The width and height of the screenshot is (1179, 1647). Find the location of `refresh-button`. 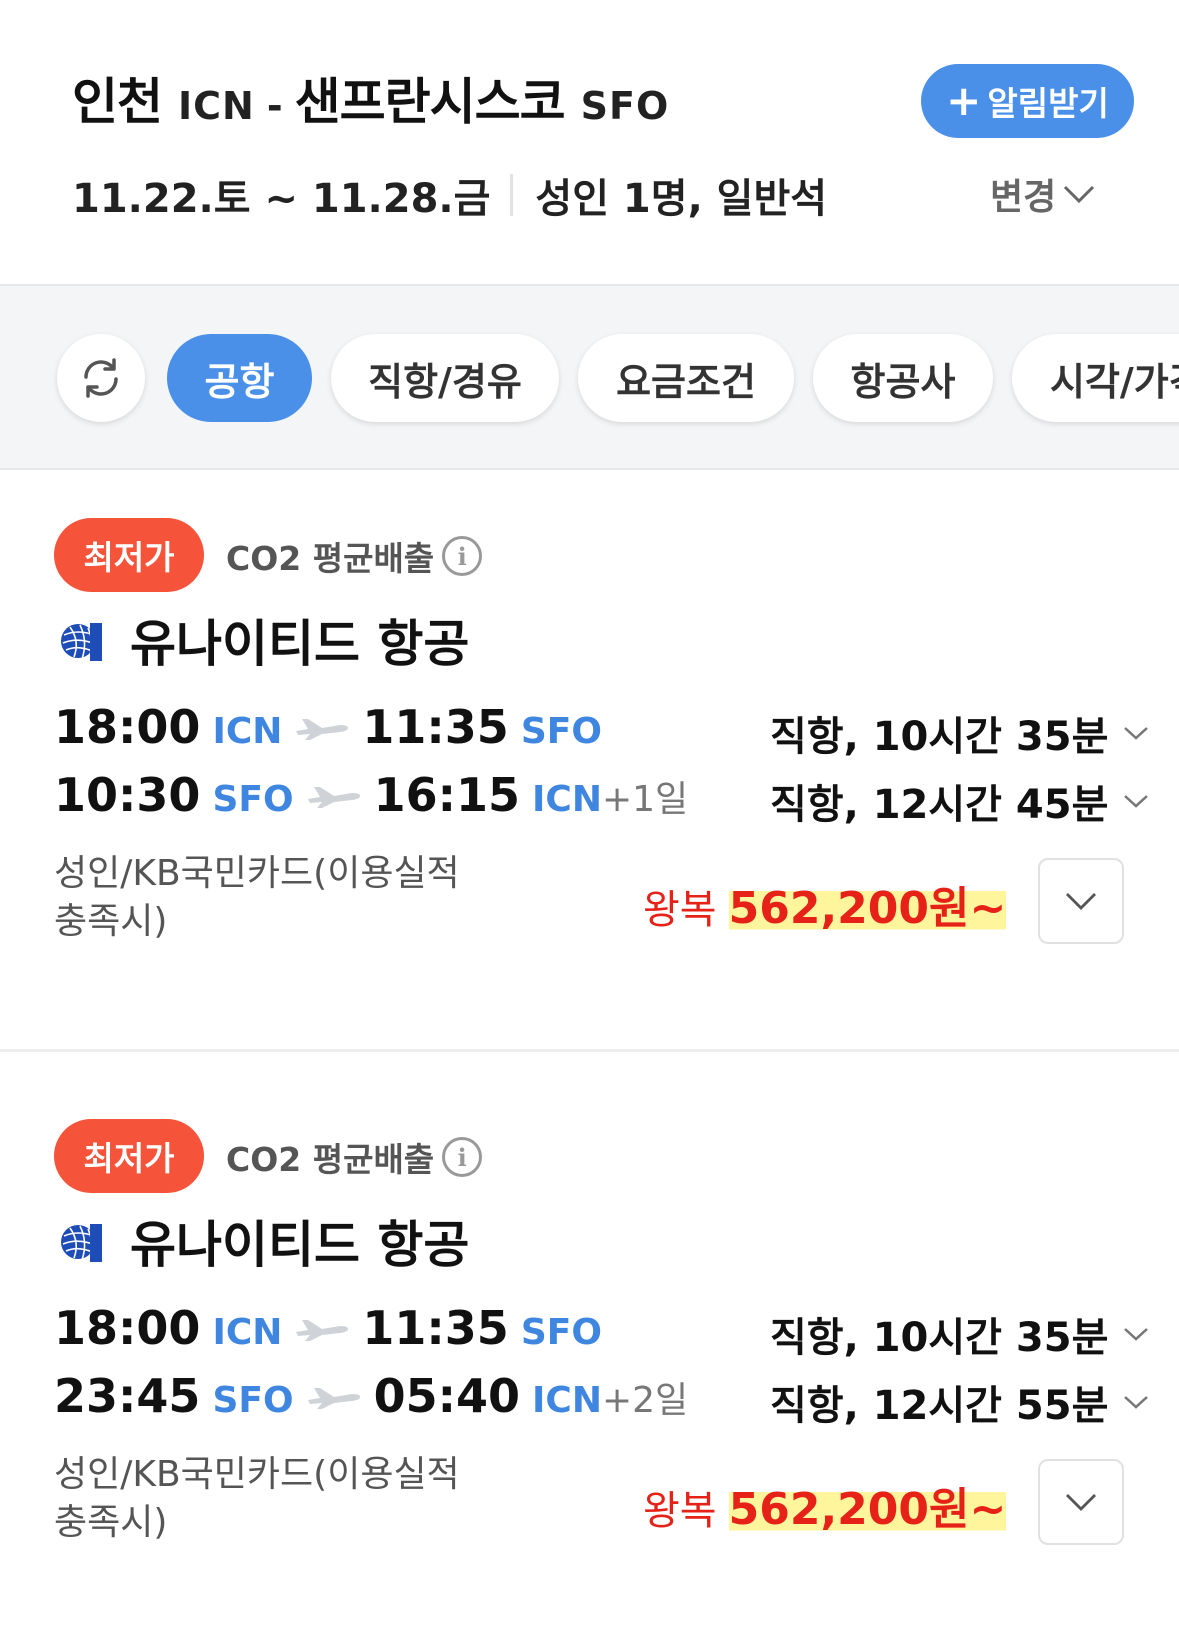

refresh-button is located at coordinates (101, 378).